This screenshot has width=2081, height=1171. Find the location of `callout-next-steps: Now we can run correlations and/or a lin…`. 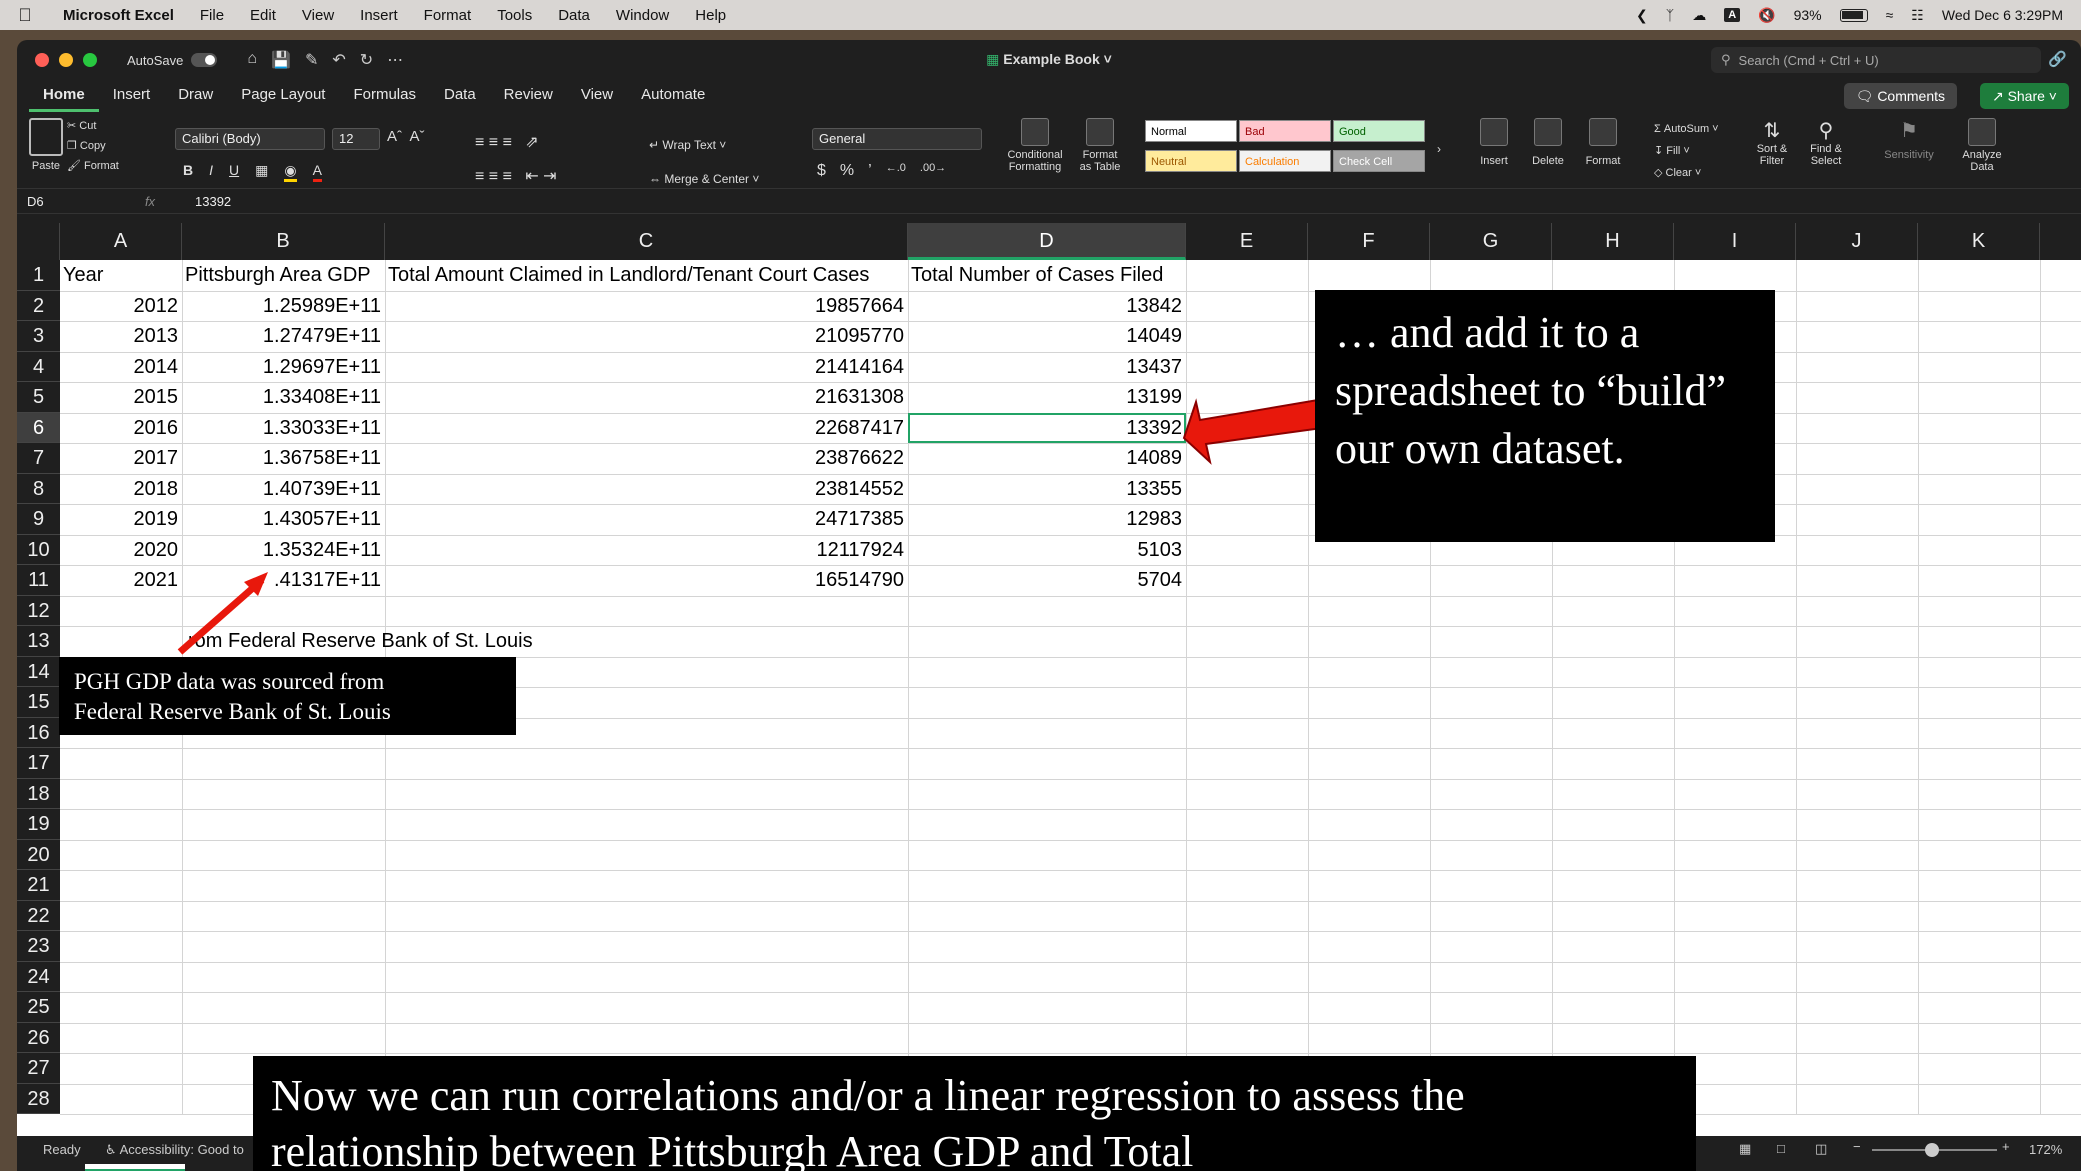

callout-next-steps: Now we can run correlations and/or a lin… is located at coordinates (974, 1113).